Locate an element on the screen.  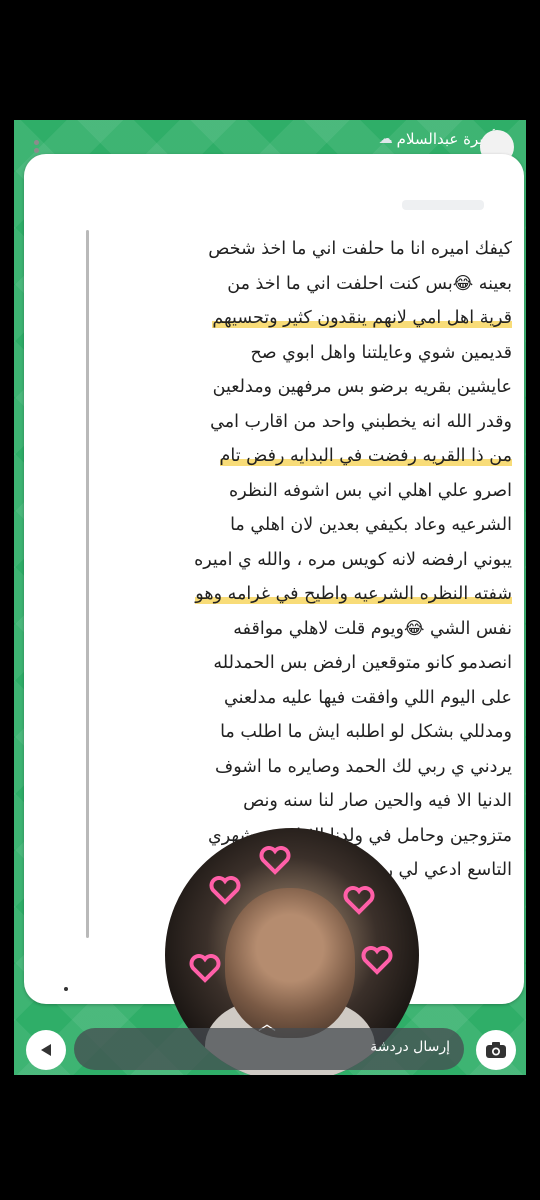
message-line: الدنيا الا فيه والحين صار لنا سنه ونص is located at coordinates (377, 801).